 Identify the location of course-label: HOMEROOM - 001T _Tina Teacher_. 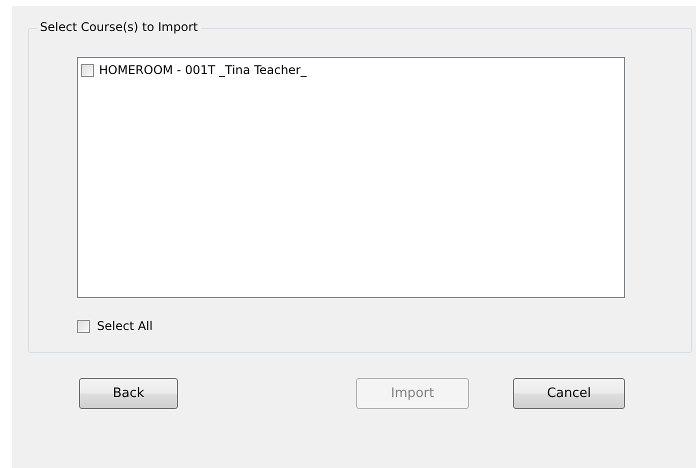
(203, 70).